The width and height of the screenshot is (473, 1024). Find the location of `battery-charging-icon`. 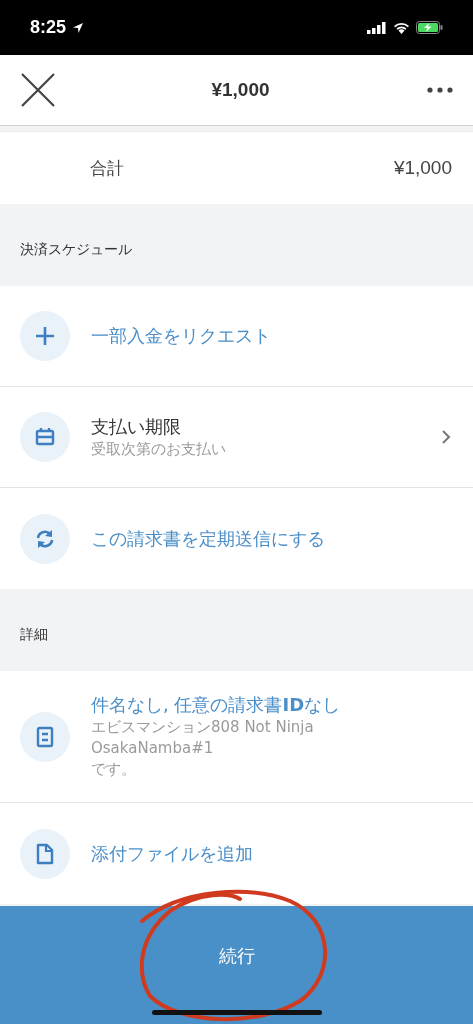

battery-charging-icon is located at coordinates (429, 27).